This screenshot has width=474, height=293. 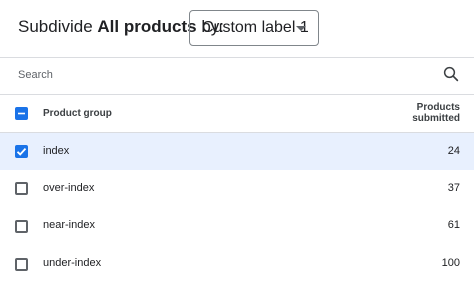 I want to click on attribute-dropdown: Custom label 1, so click(x=254, y=28).